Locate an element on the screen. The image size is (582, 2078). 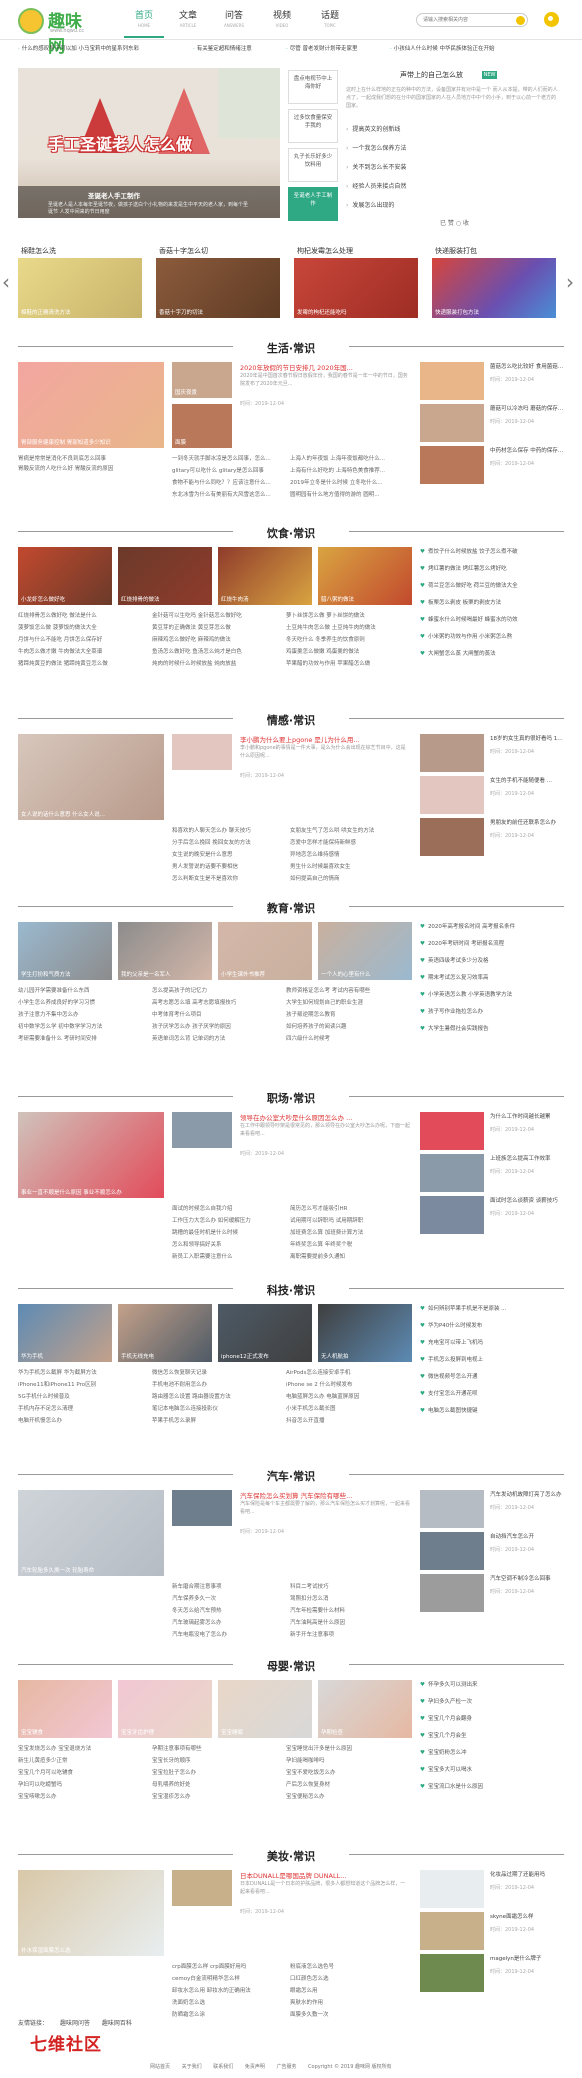
search-input is located at coordinates (466, 20).